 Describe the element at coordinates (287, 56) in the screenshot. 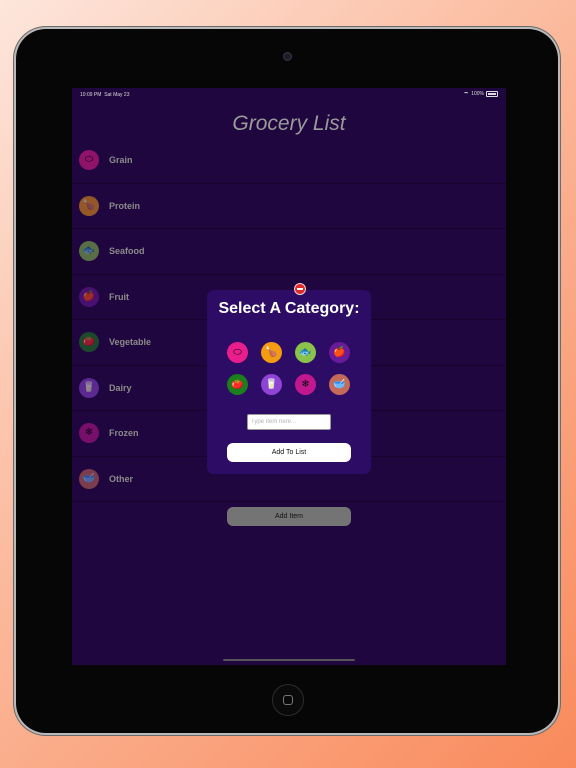

I see `front-camera` at that location.